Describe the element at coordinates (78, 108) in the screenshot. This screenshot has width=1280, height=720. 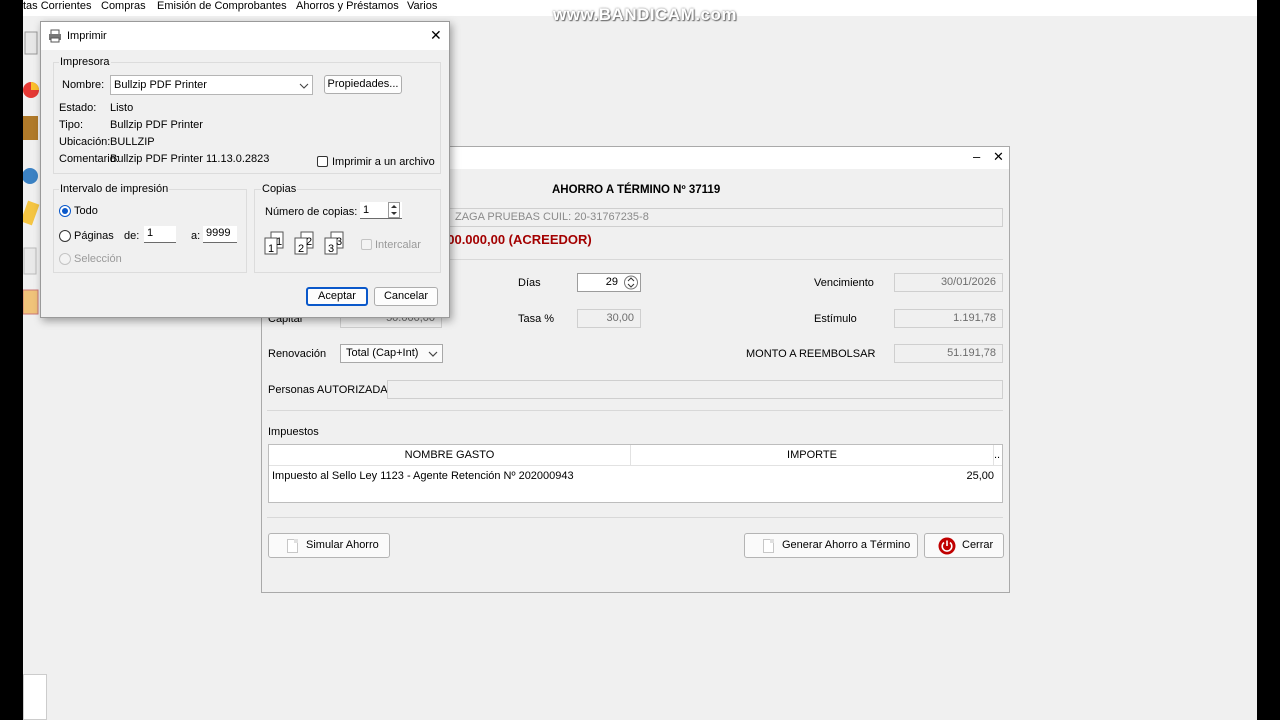
I see `estado-label: Estado:` at that location.